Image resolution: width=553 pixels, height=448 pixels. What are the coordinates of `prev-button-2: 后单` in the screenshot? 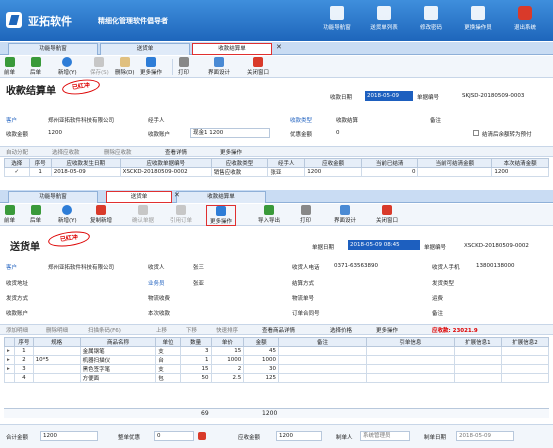 It's located at (35, 214).